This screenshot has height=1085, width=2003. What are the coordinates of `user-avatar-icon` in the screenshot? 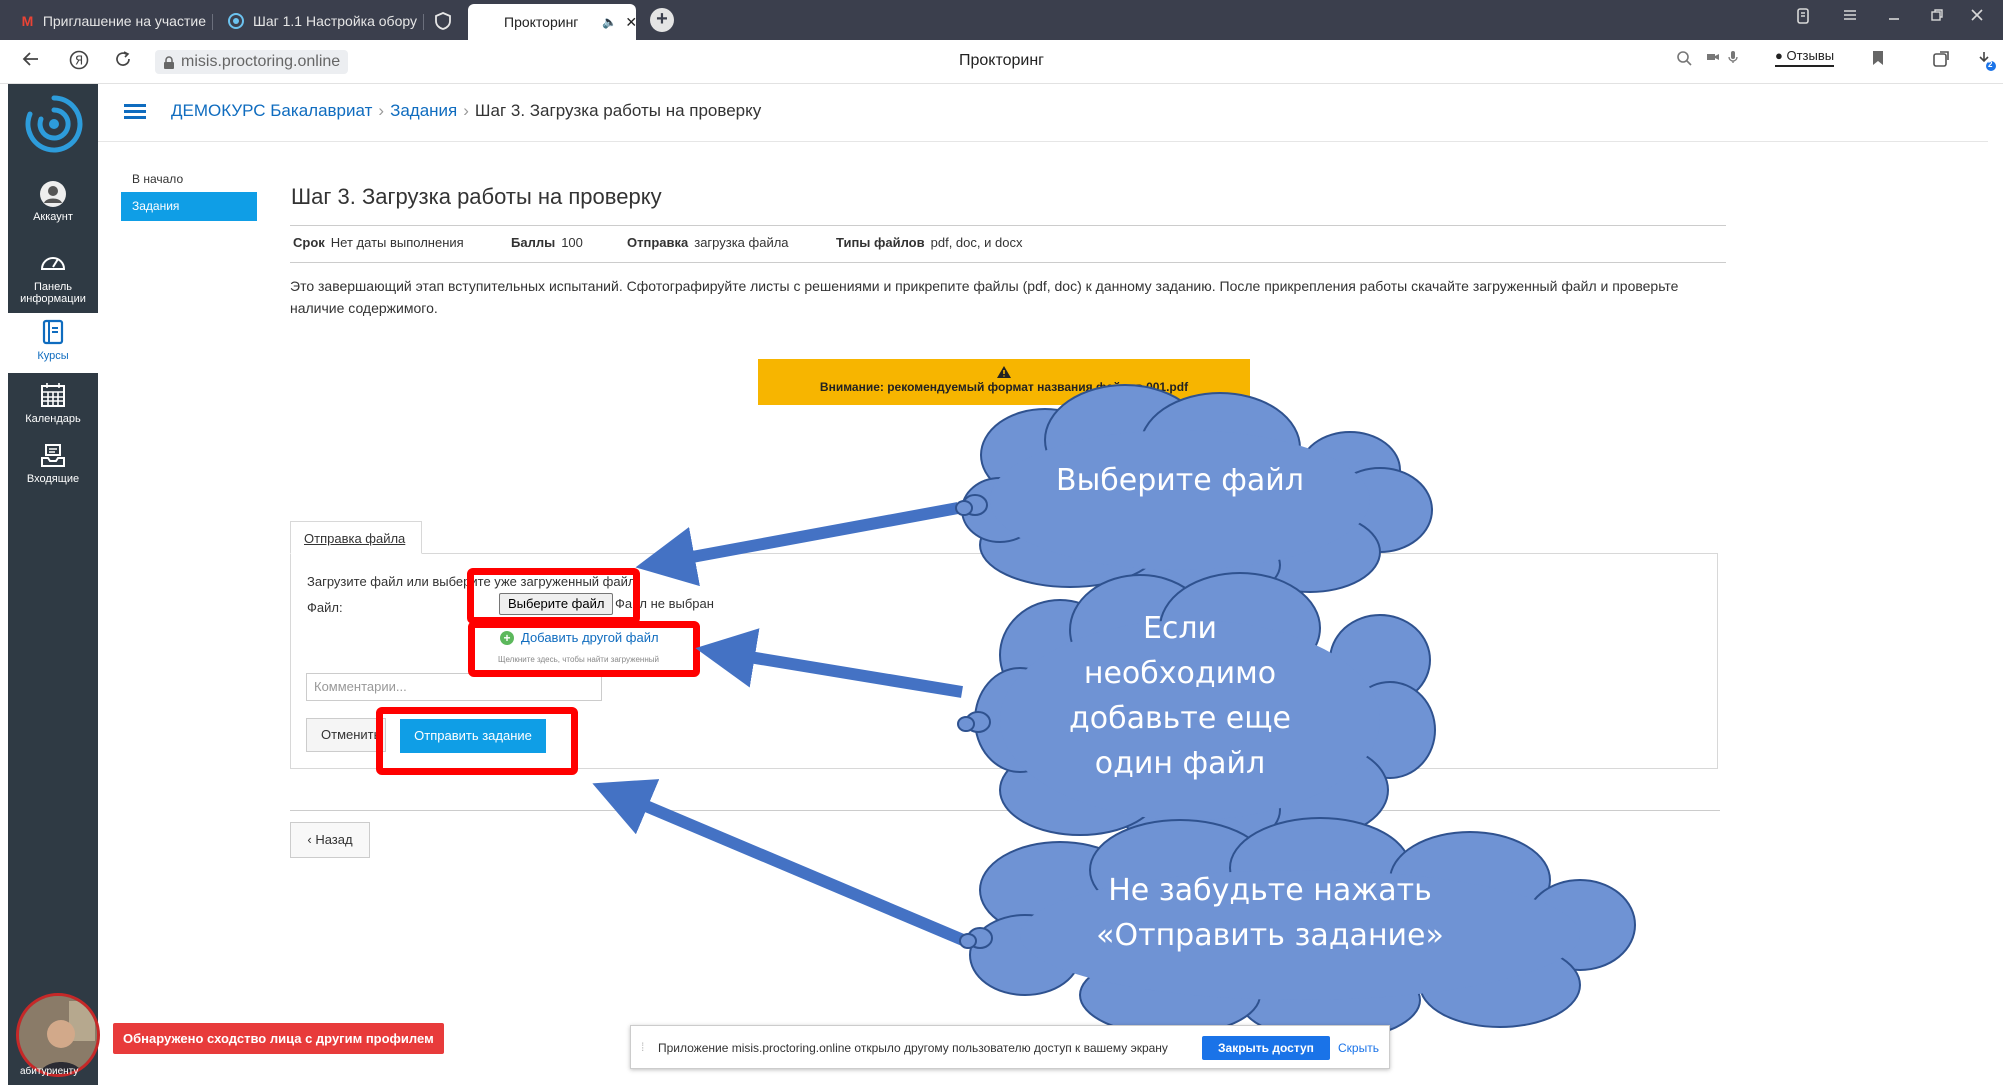 It's located at (53, 194).